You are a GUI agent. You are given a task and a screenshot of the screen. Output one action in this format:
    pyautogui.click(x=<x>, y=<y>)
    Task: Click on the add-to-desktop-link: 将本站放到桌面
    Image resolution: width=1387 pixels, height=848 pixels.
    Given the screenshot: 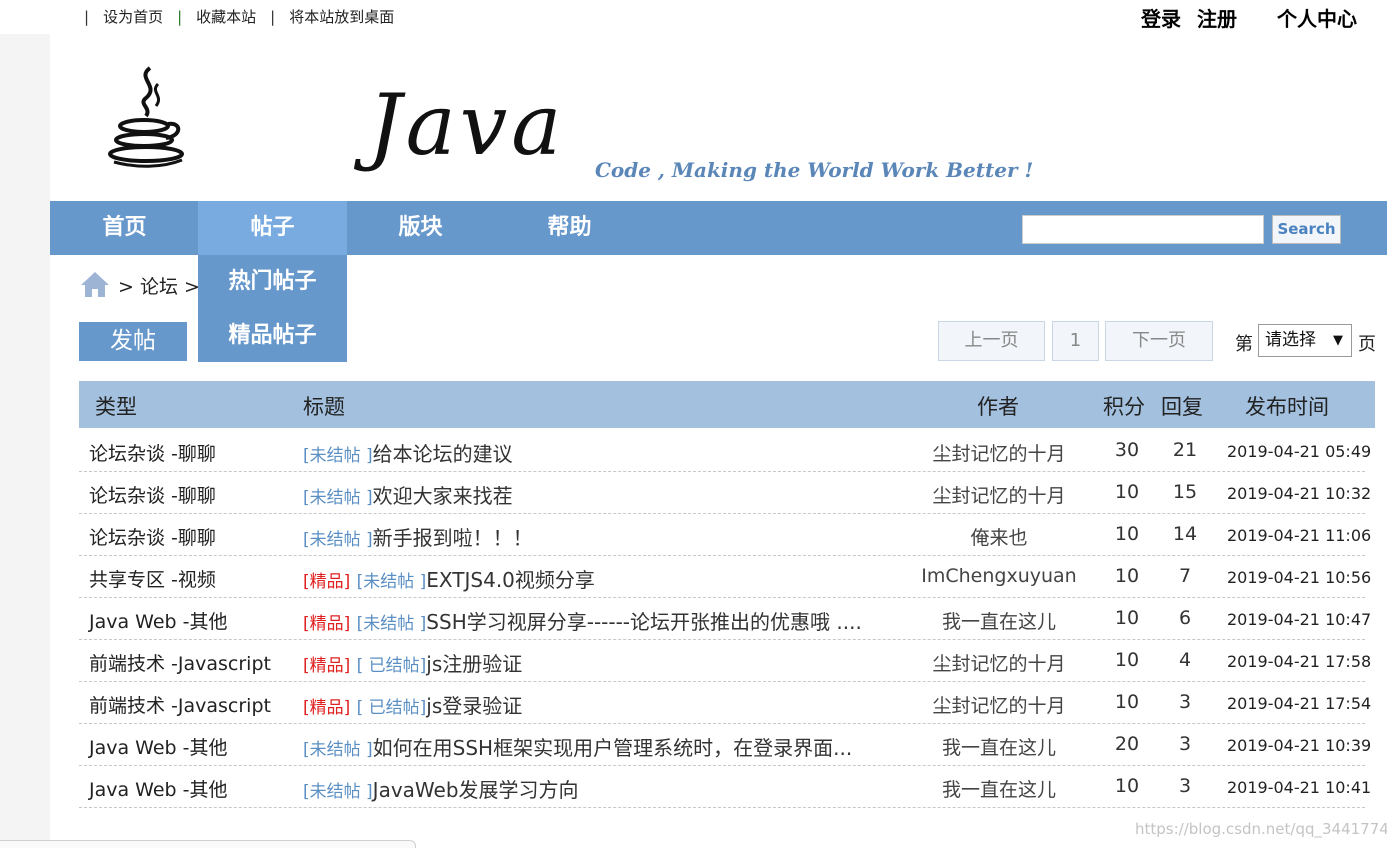 What is the action you would take?
    pyautogui.click(x=341, y=17)
    